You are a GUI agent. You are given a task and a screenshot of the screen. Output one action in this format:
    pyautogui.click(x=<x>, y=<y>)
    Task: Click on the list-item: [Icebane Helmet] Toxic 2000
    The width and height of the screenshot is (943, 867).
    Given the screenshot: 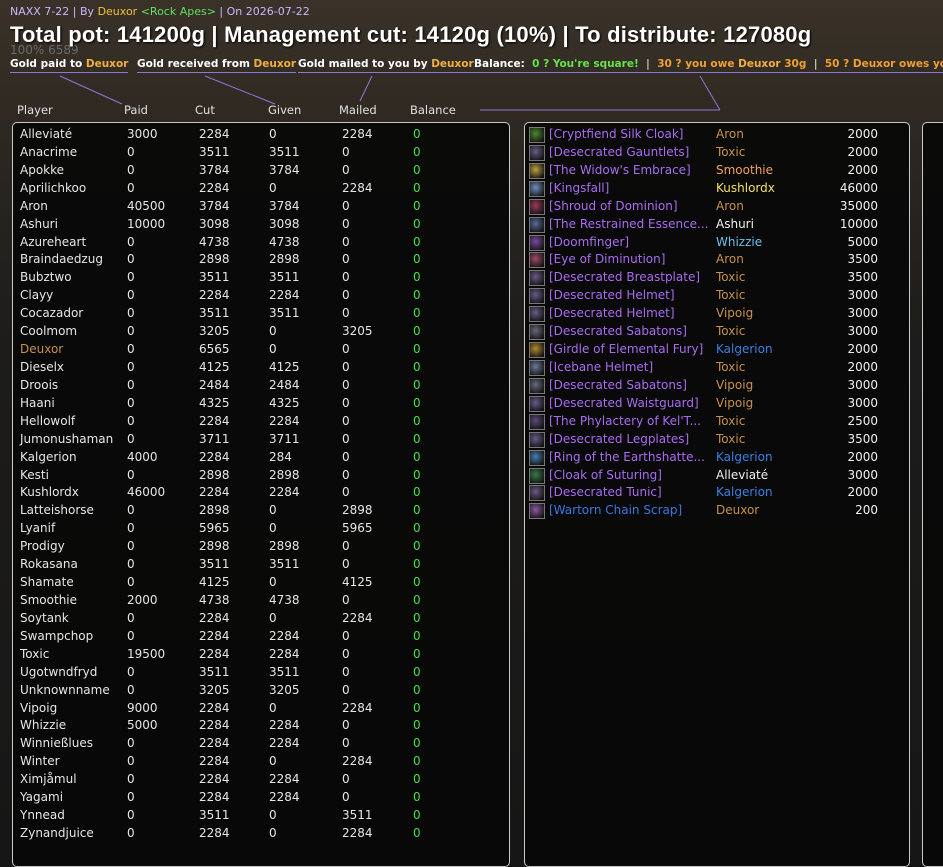 What is the action you would take?
    pyautogui.click(x=708, y=368)
    